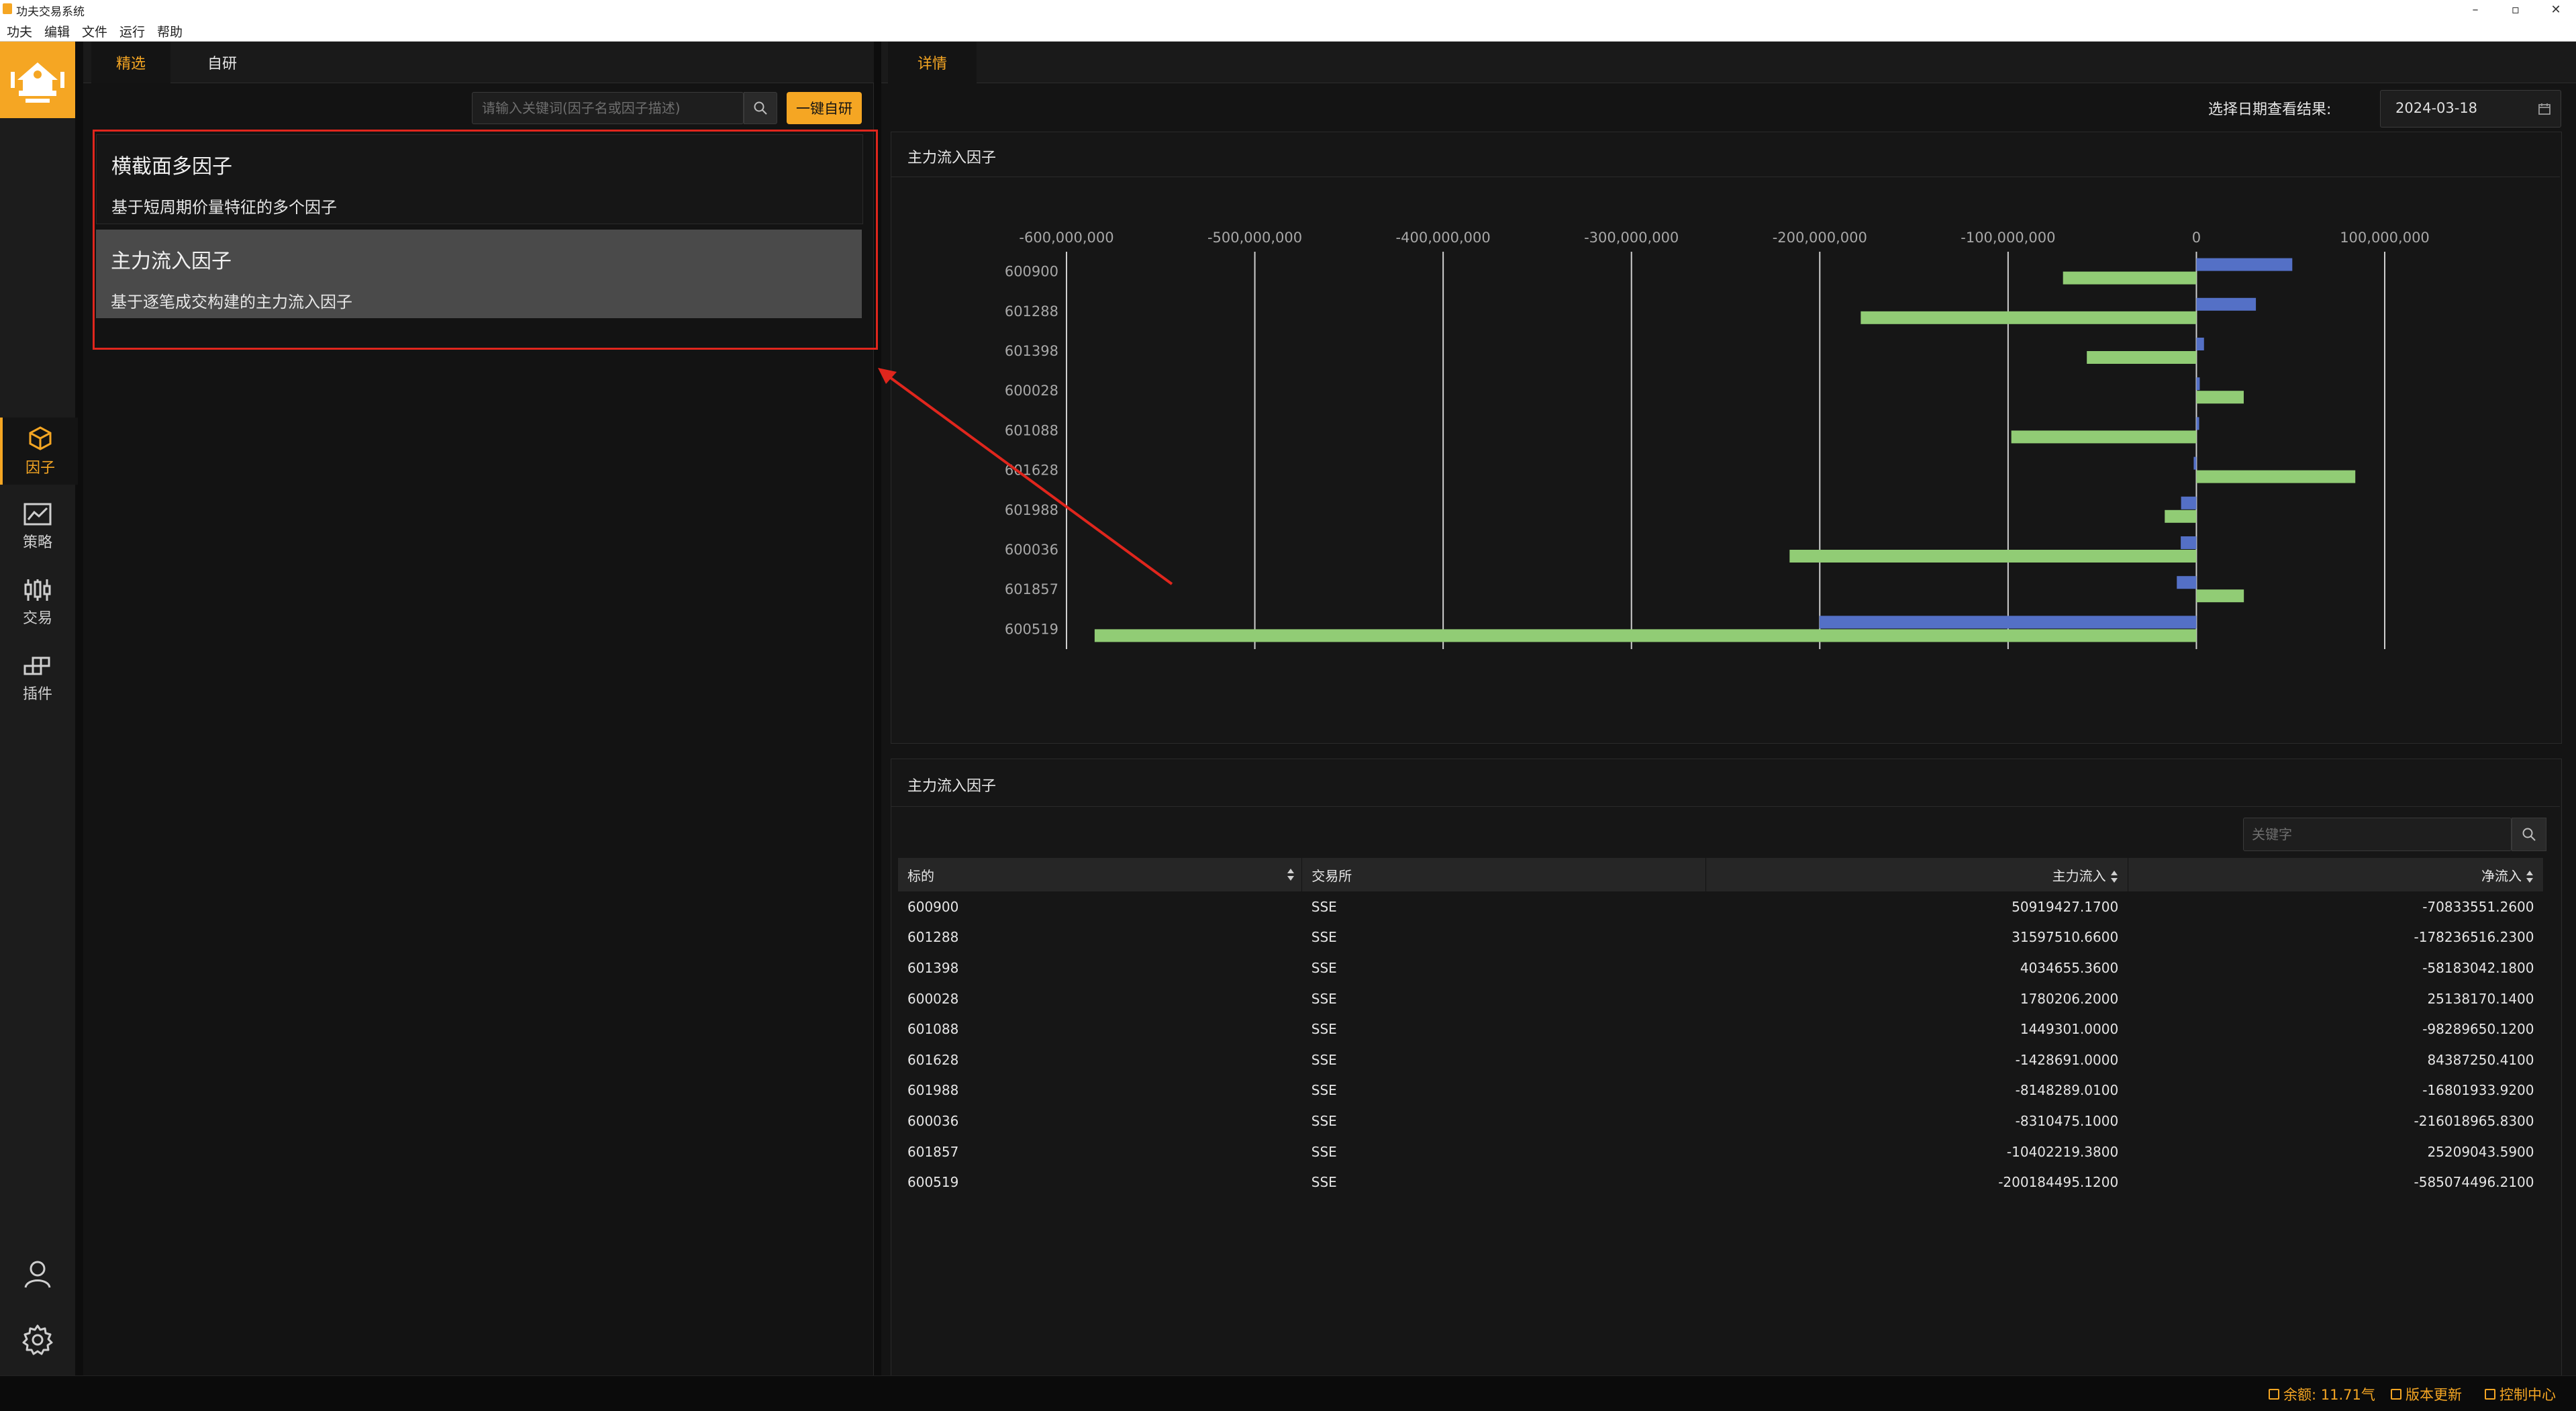  Describe the element at coordinates (1031, 311) in the screenshot. I see `y-tick-label: 601288` at that location.